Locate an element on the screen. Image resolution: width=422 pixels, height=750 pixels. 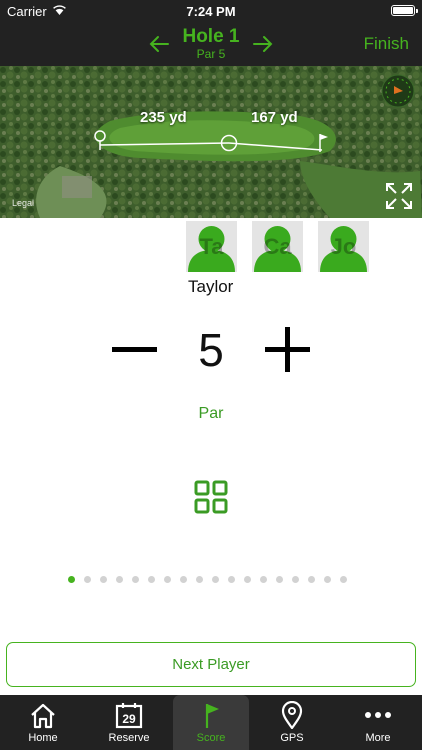
tab-home: Home is located at coordinates (43, 722).